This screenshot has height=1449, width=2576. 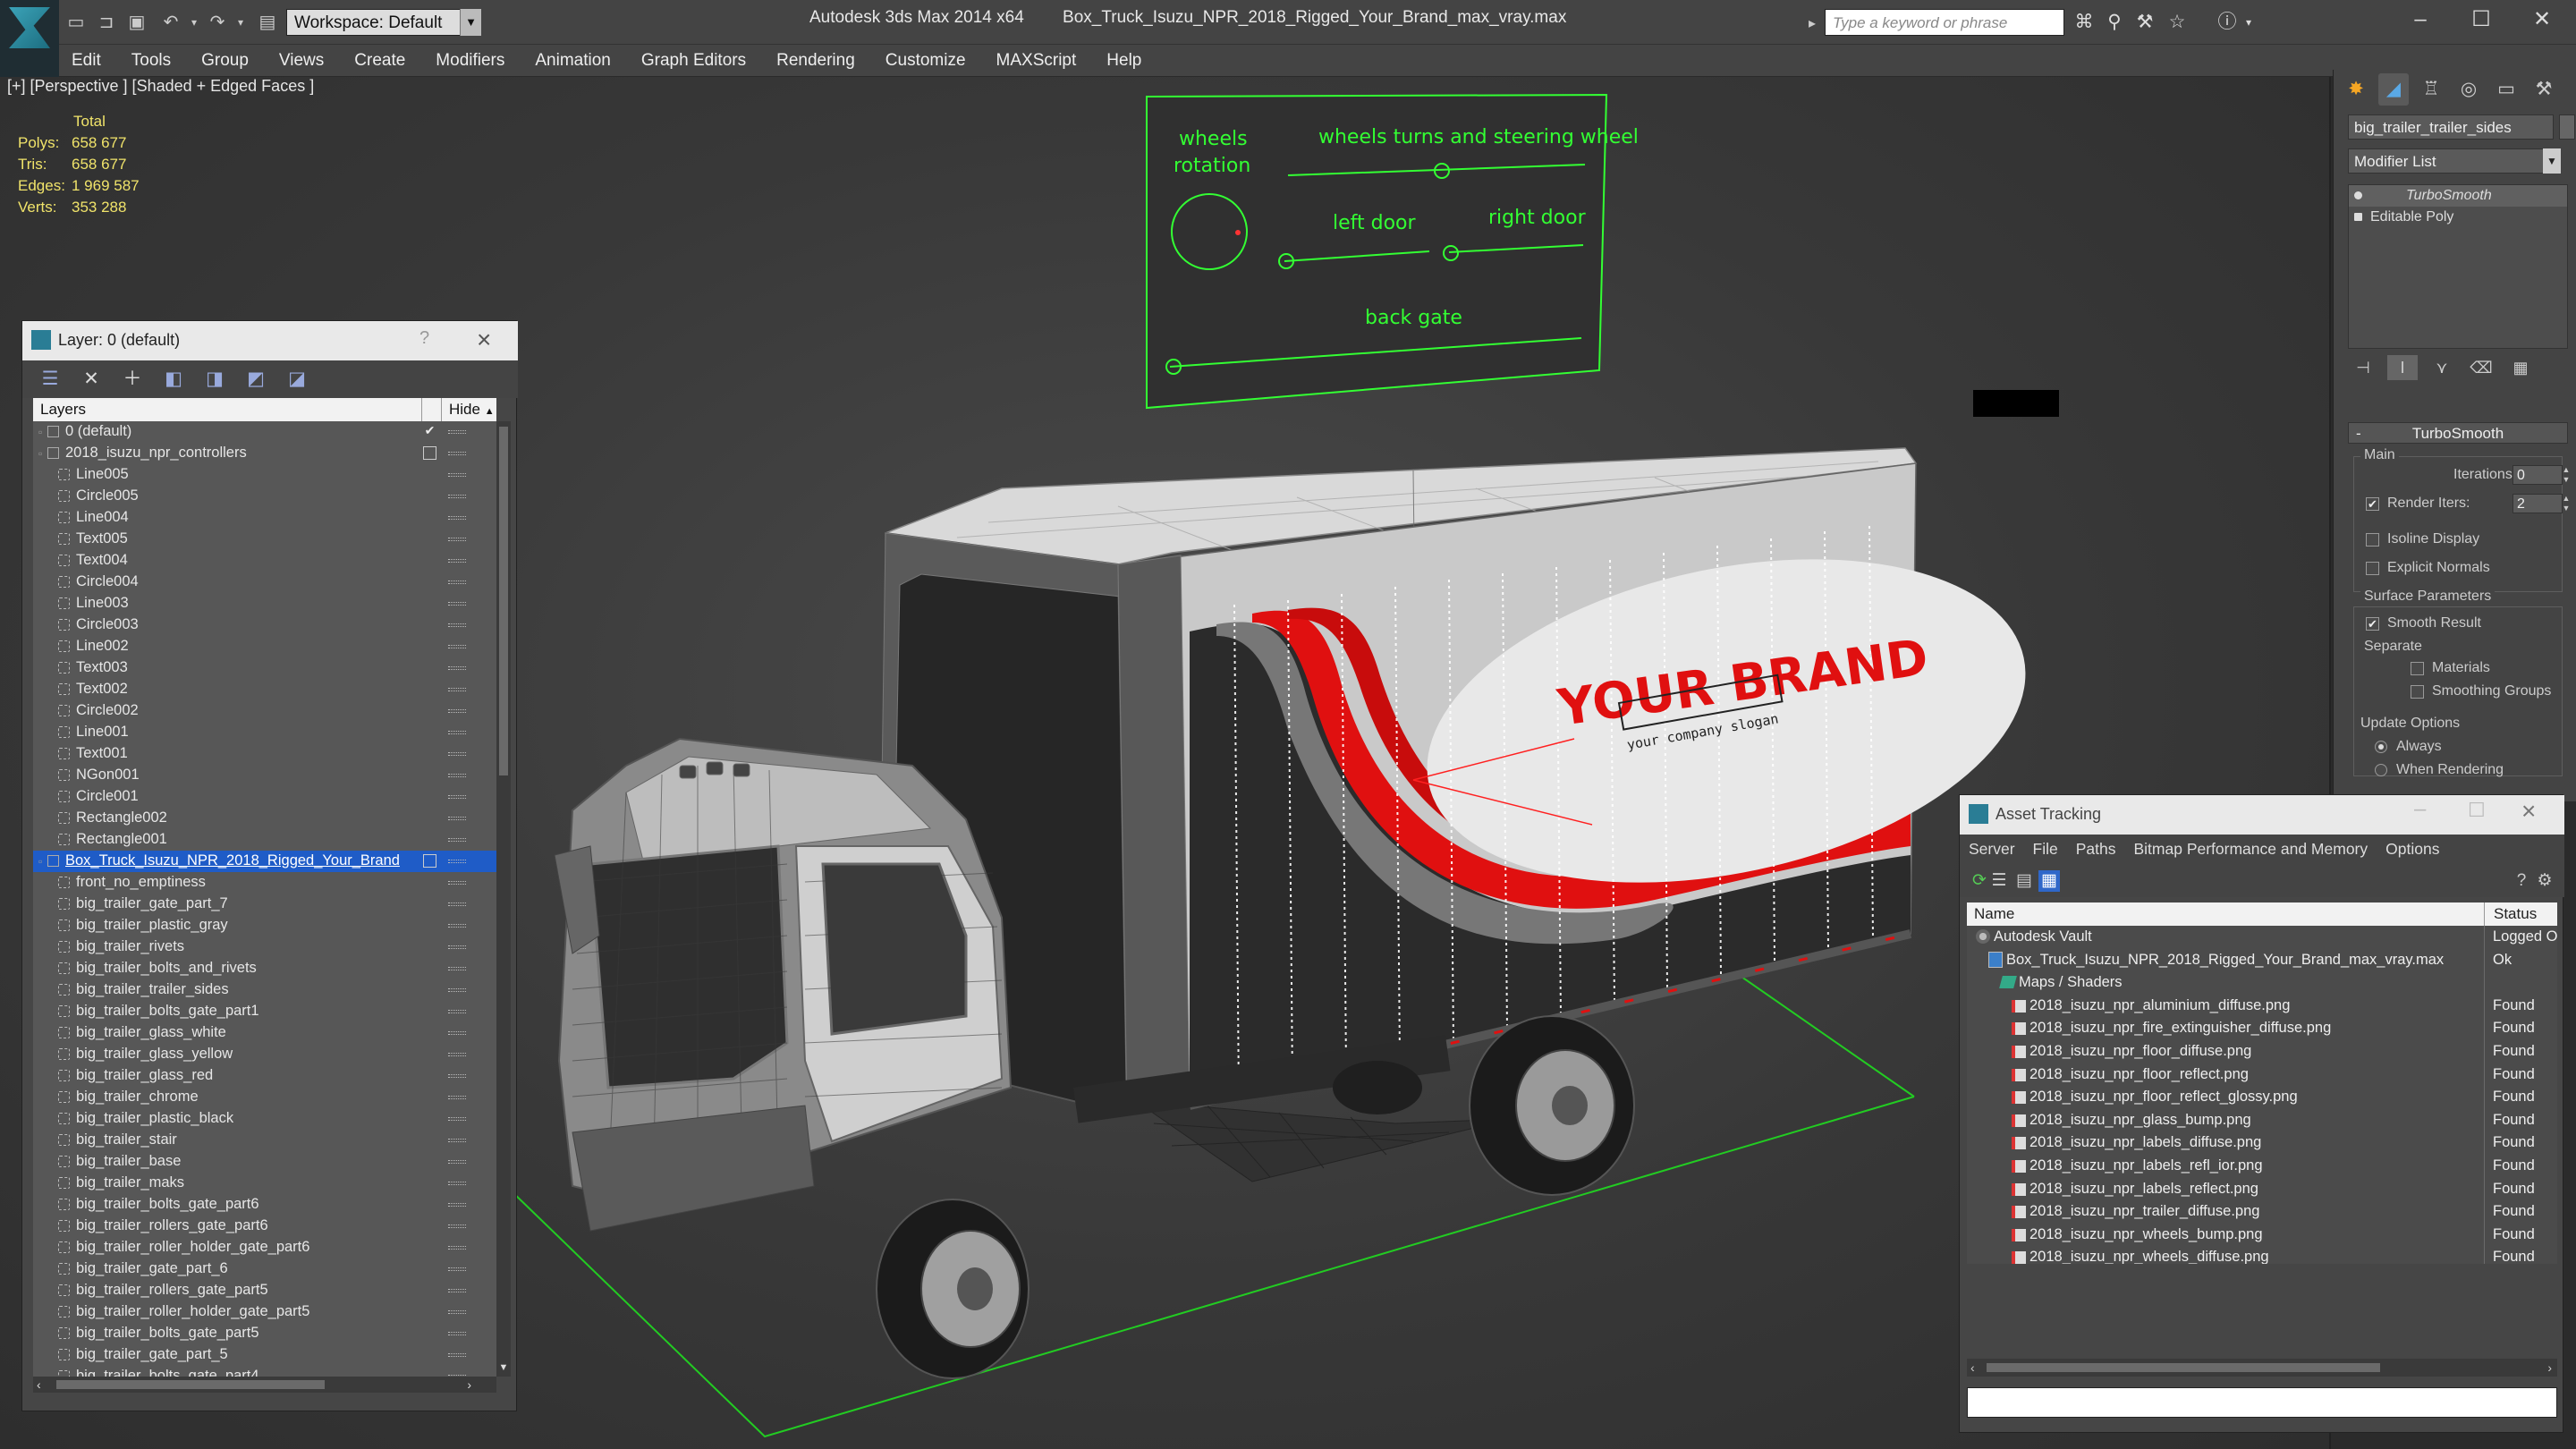 What do you see at coordinates (264, 711) in the screenshot?
I see `layer-object-row: Circle002` at bounding box center [264, 711].